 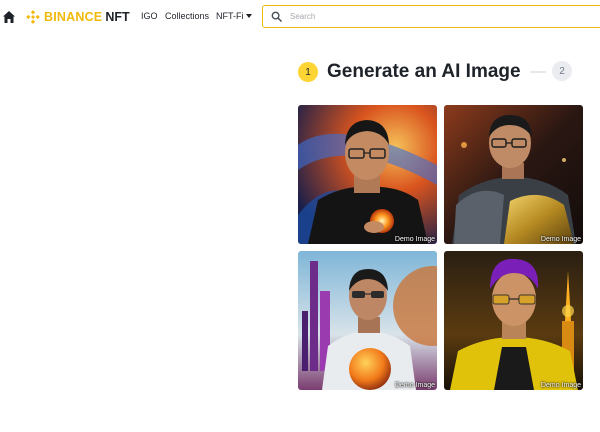 What do you see at coordinates (248, 15) in the screenshot?
I see `caret-down-icon` at bounding box center [248, 15].